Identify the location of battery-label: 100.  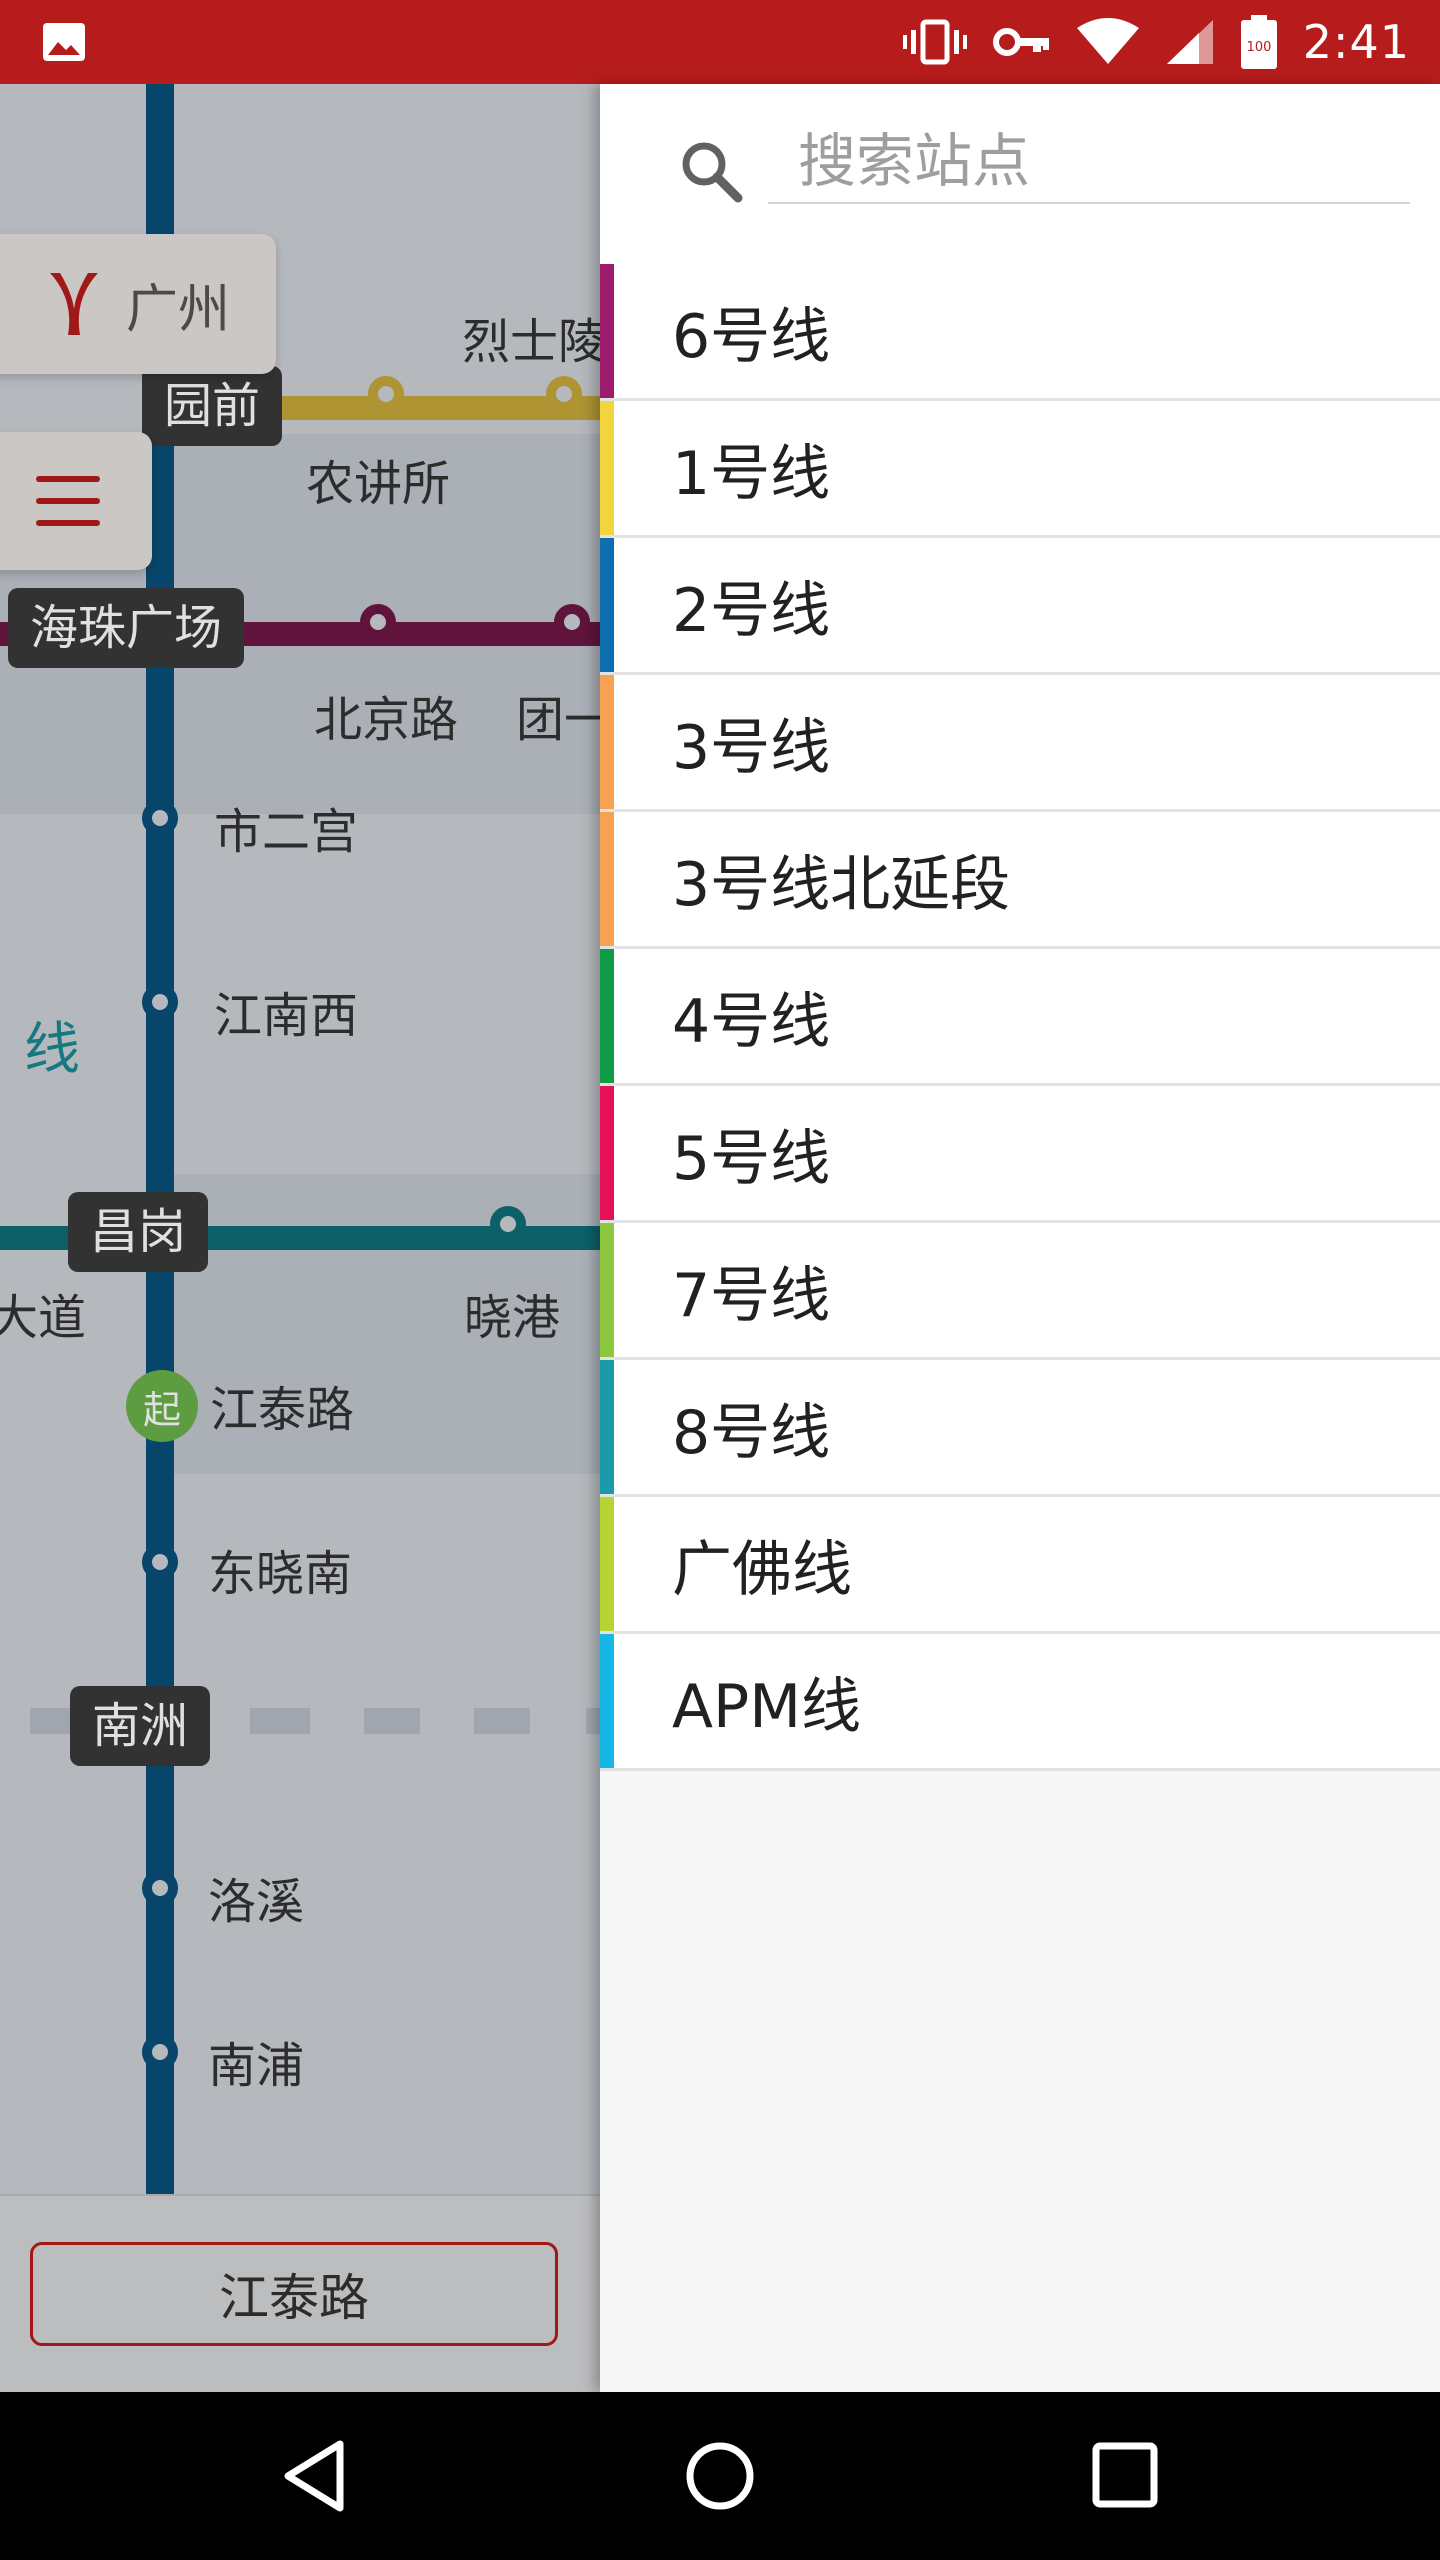
(1258, 47).